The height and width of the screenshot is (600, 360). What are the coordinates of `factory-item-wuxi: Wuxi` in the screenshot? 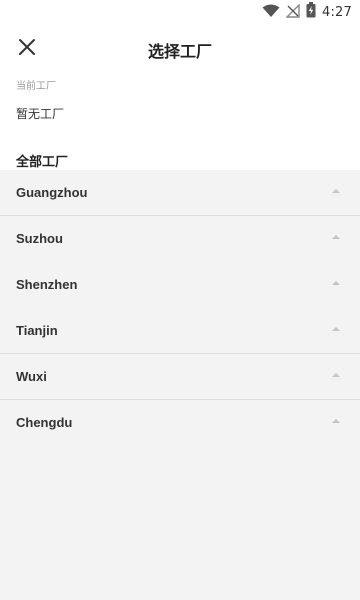 It's located at (180, 377).